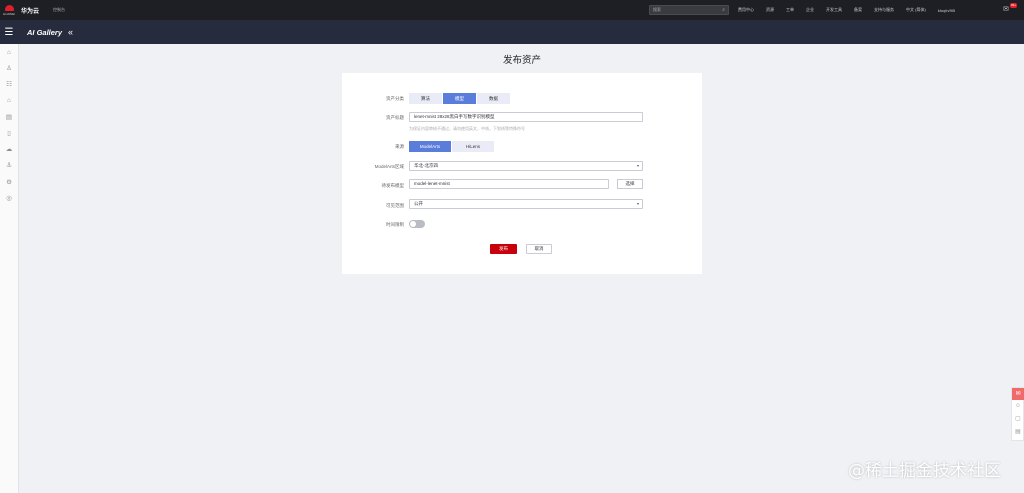 Image resolution: width=1024 pixels, height=493 pixels. What do you see at coordinates (526, 204) in the screenshot?
I see `visibility-select: 公开 ▾` at bounding box center [526, 204].